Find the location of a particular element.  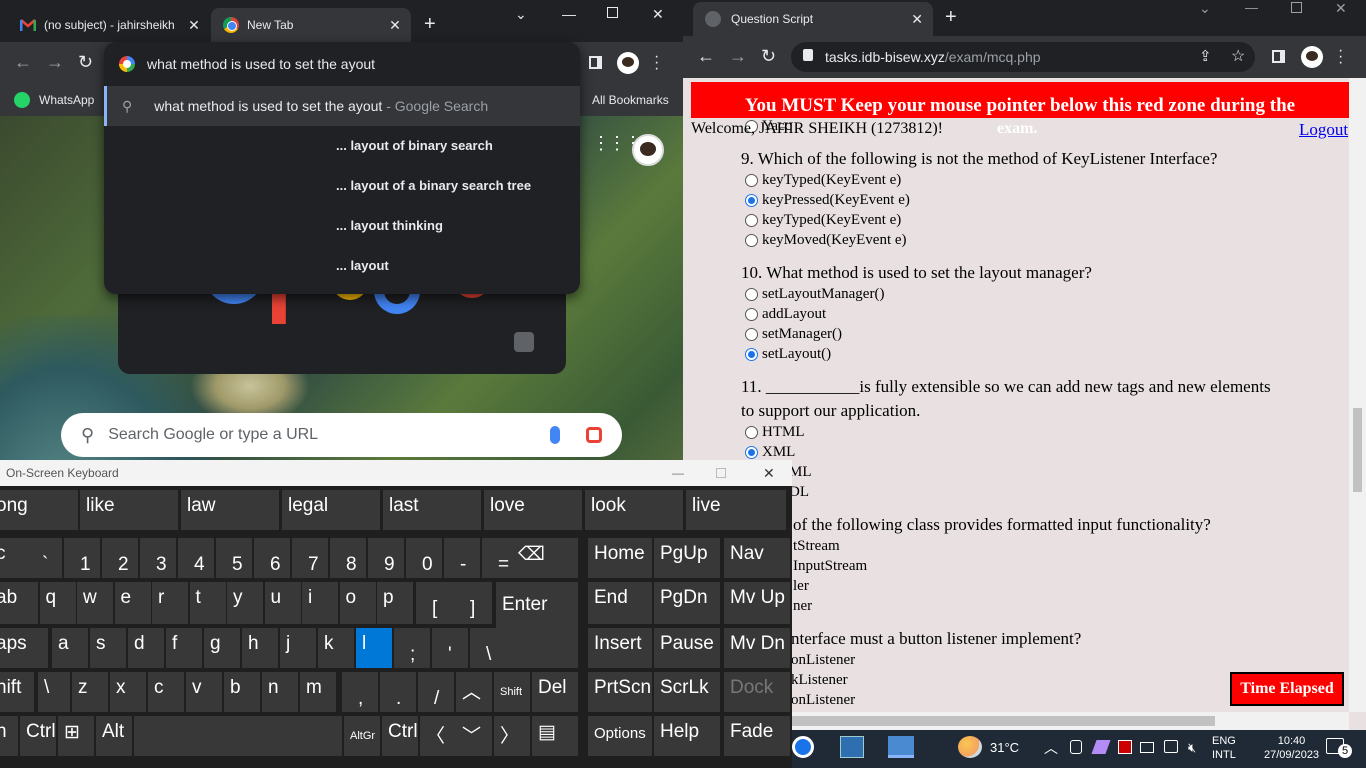

weather-temp: 31°C is located at coordinates (1004, 747).